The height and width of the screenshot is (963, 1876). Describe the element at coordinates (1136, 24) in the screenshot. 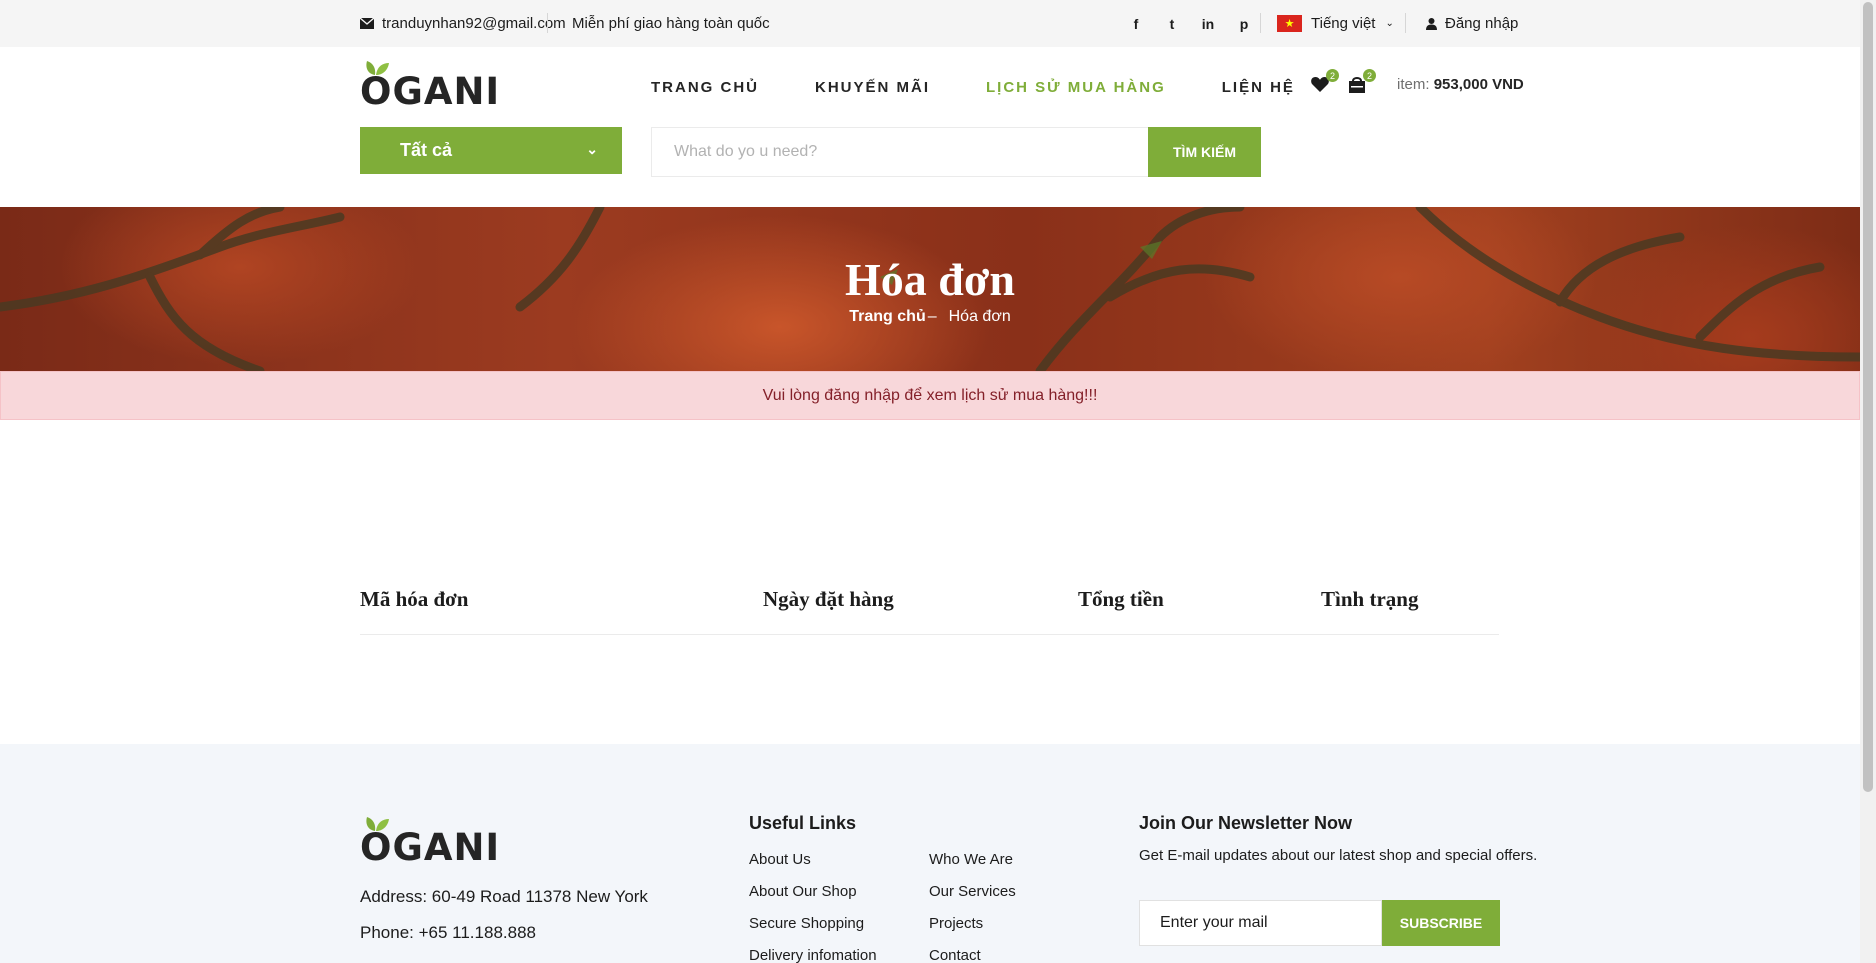

I see `facebook-icon: f` at that location.